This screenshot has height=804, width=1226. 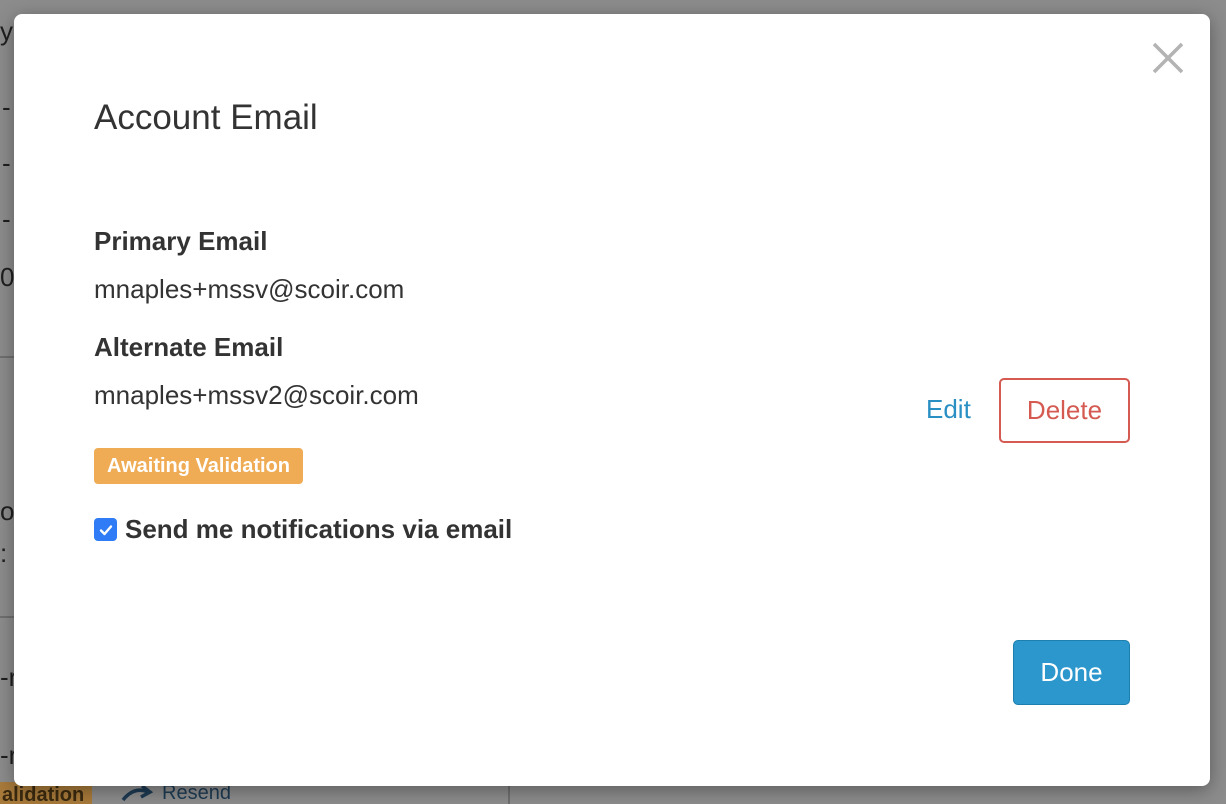 I want to click on delete-alternate-email-button: Delete, so click(x=1064, y=410).